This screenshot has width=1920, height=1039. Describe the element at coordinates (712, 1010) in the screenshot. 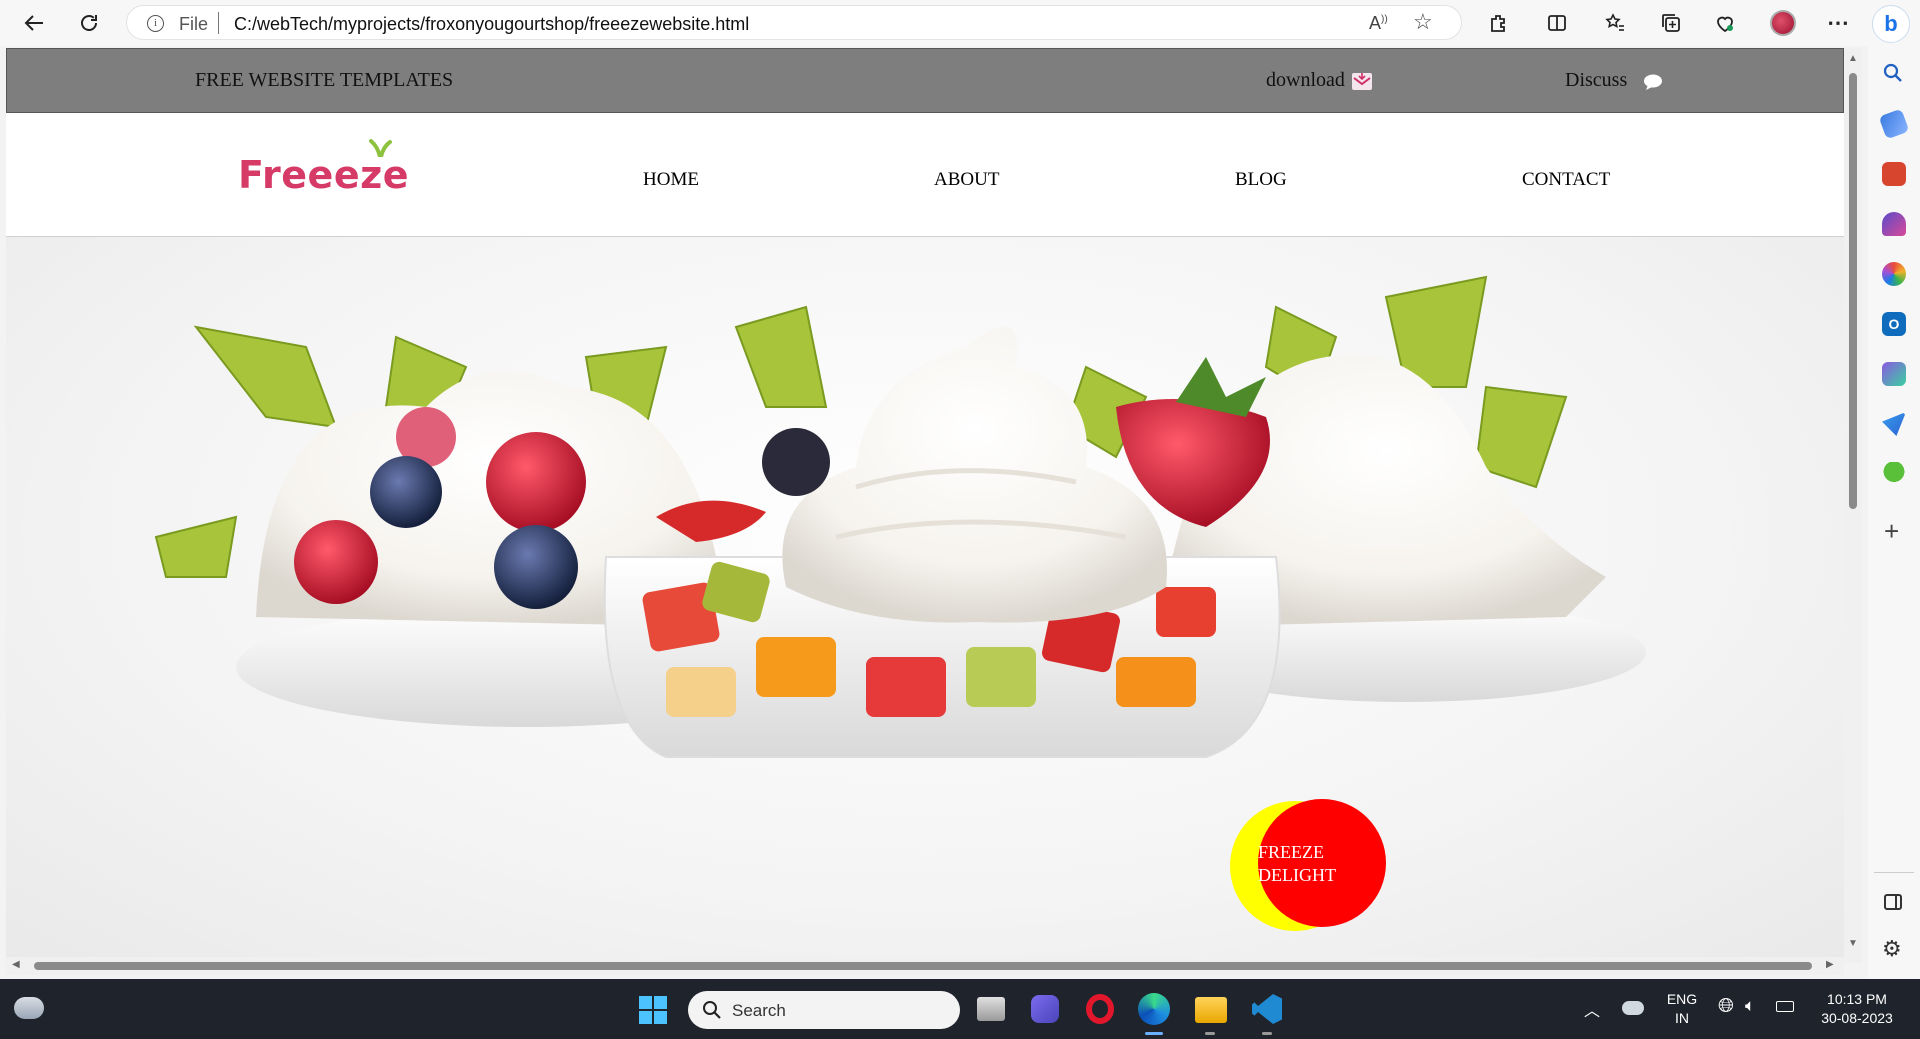

I see `search-icon` at that location.